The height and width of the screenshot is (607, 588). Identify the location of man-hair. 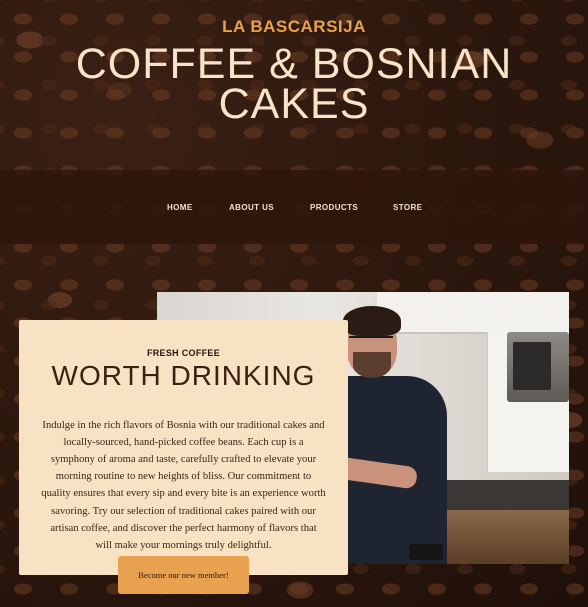
(372, 321).